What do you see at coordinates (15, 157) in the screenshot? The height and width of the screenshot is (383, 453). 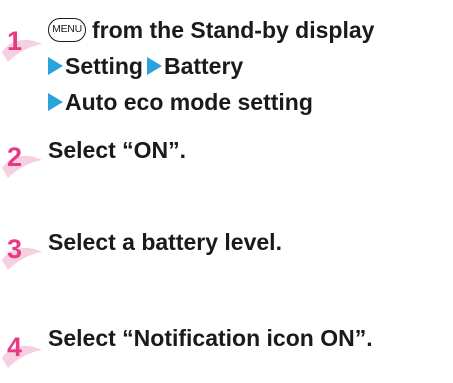 I see `step-number: 2` at bounding box center [15, 157].